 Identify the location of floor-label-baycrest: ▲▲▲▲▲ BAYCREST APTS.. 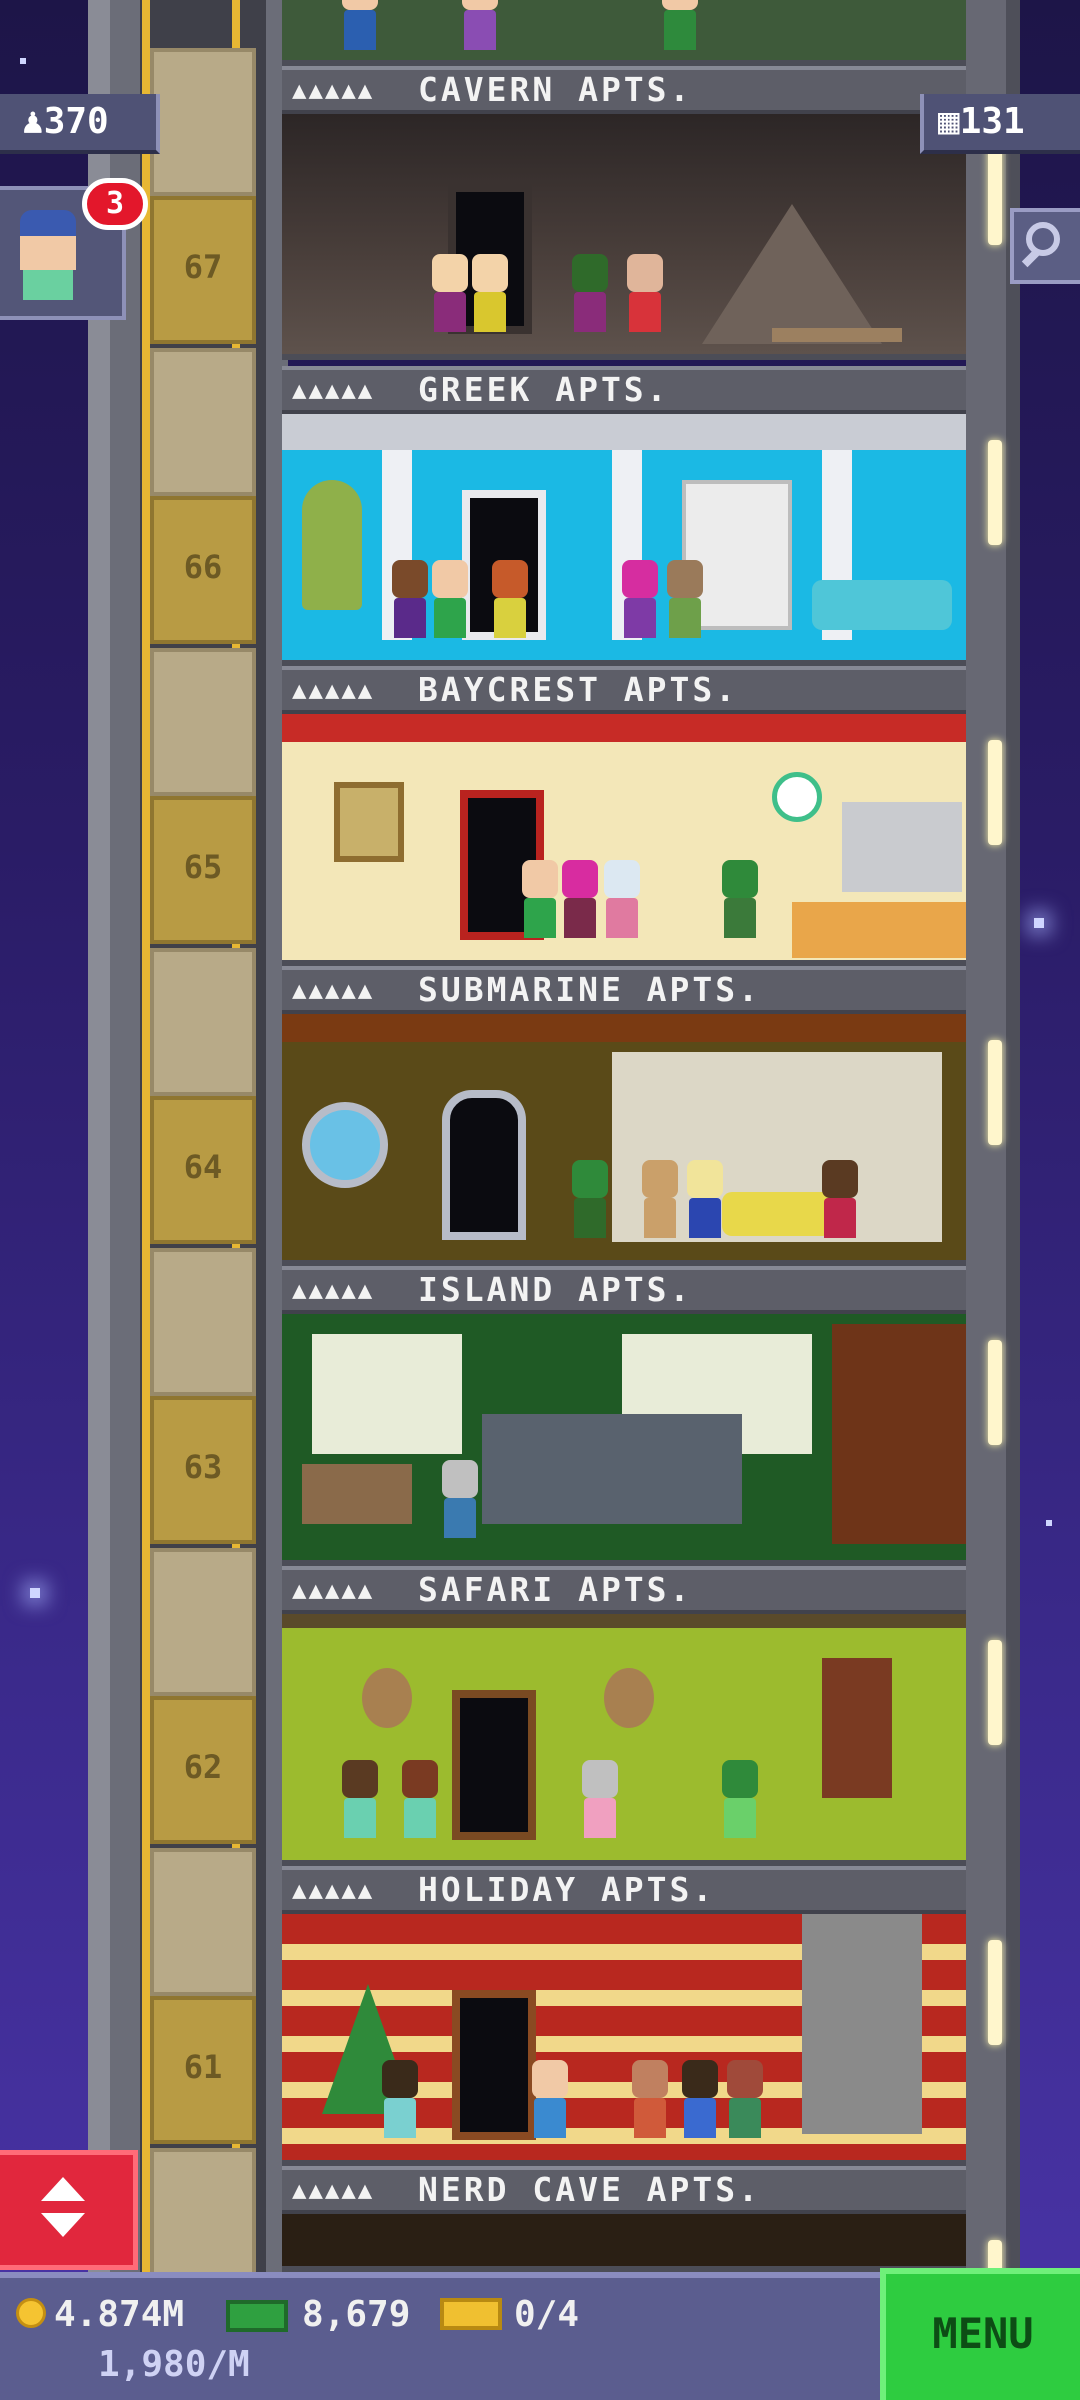
(624, 690).